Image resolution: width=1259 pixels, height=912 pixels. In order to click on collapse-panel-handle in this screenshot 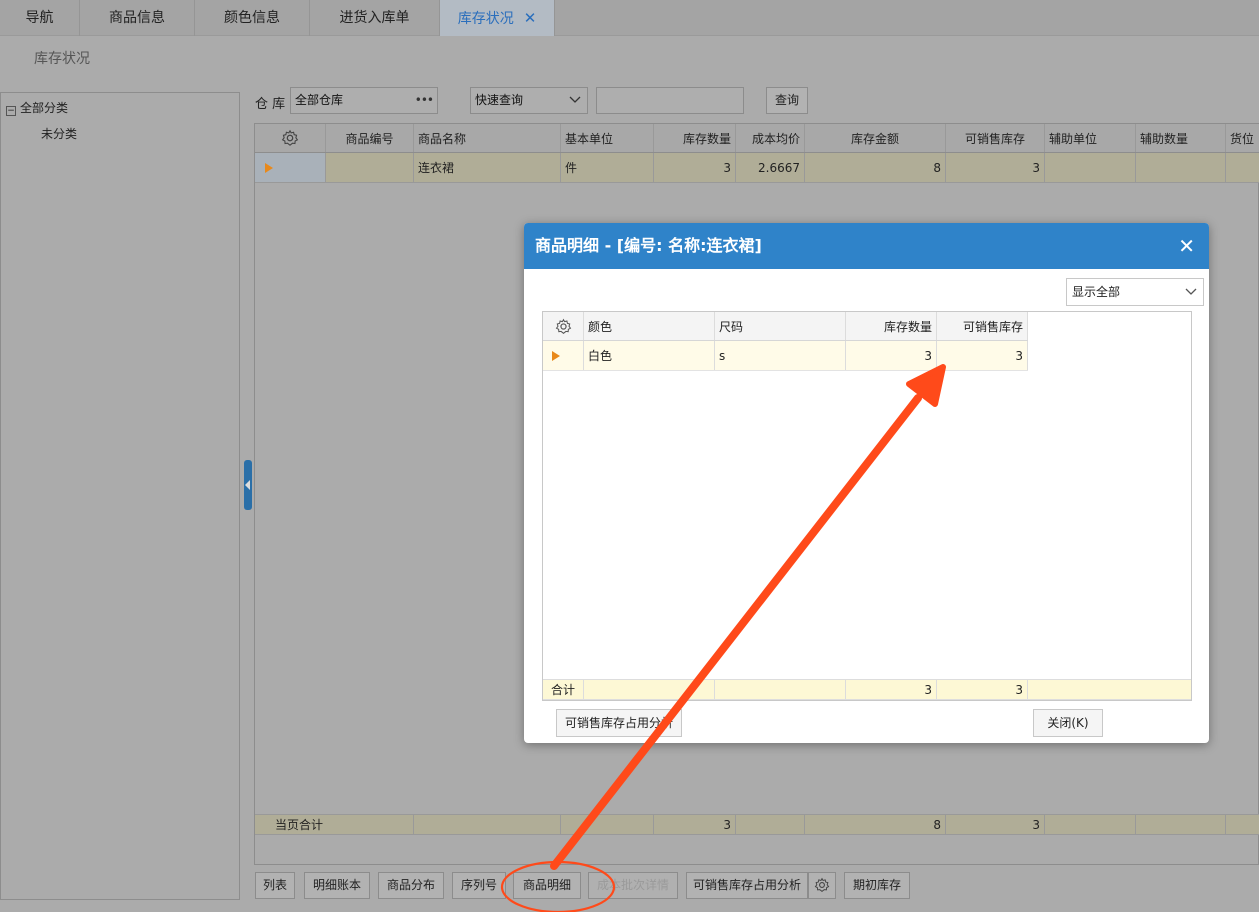, I will do `click(248, 485)`.